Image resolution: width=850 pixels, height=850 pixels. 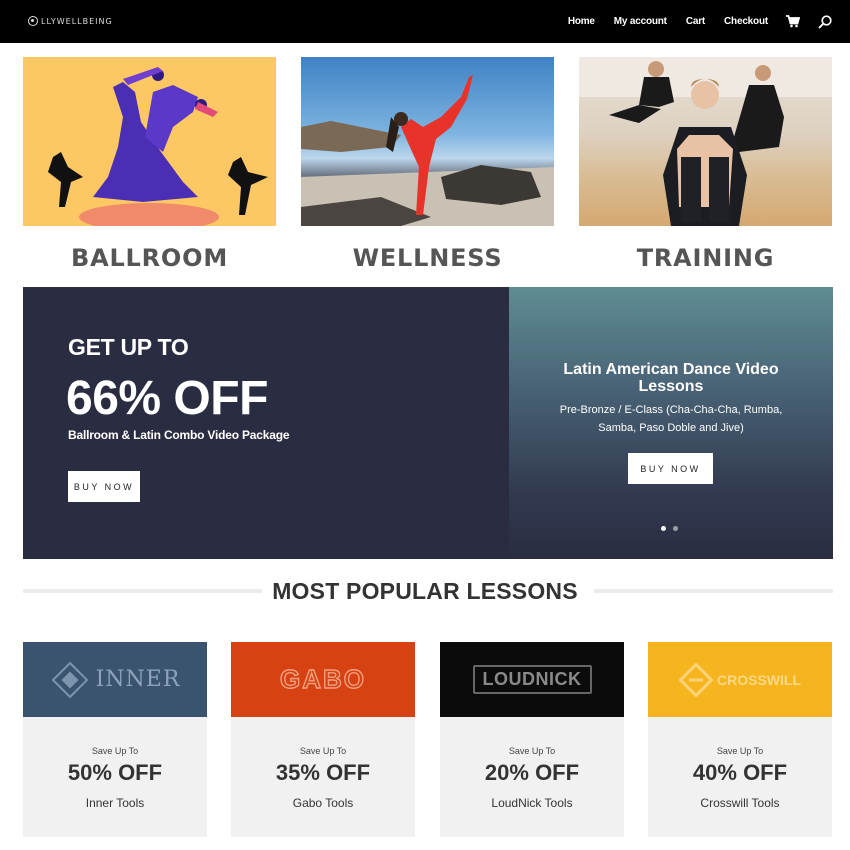 What do you see at coordinates (740, 772) in the screenshot?
I see `discount-value: 40% OFF` at bounding box center [740, 772].